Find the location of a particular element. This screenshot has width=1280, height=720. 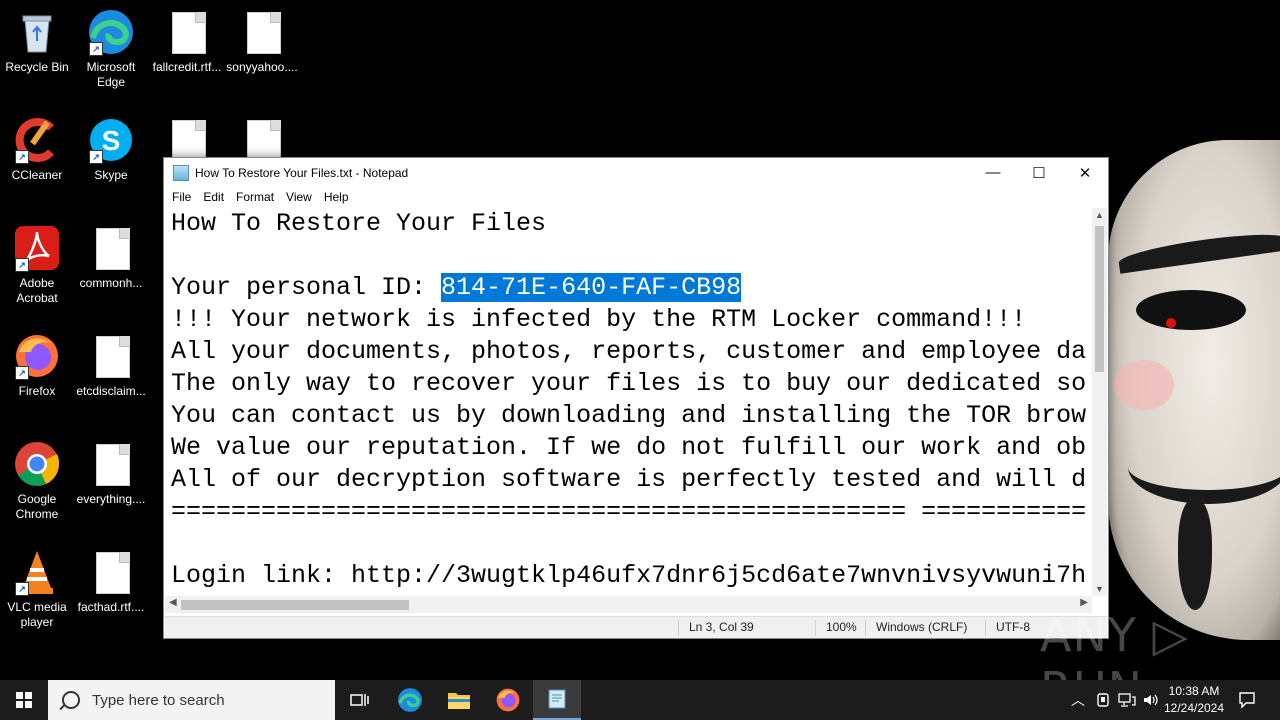

scroll-left-arrow-icon: ◀ is located at coordinates (173, 602).